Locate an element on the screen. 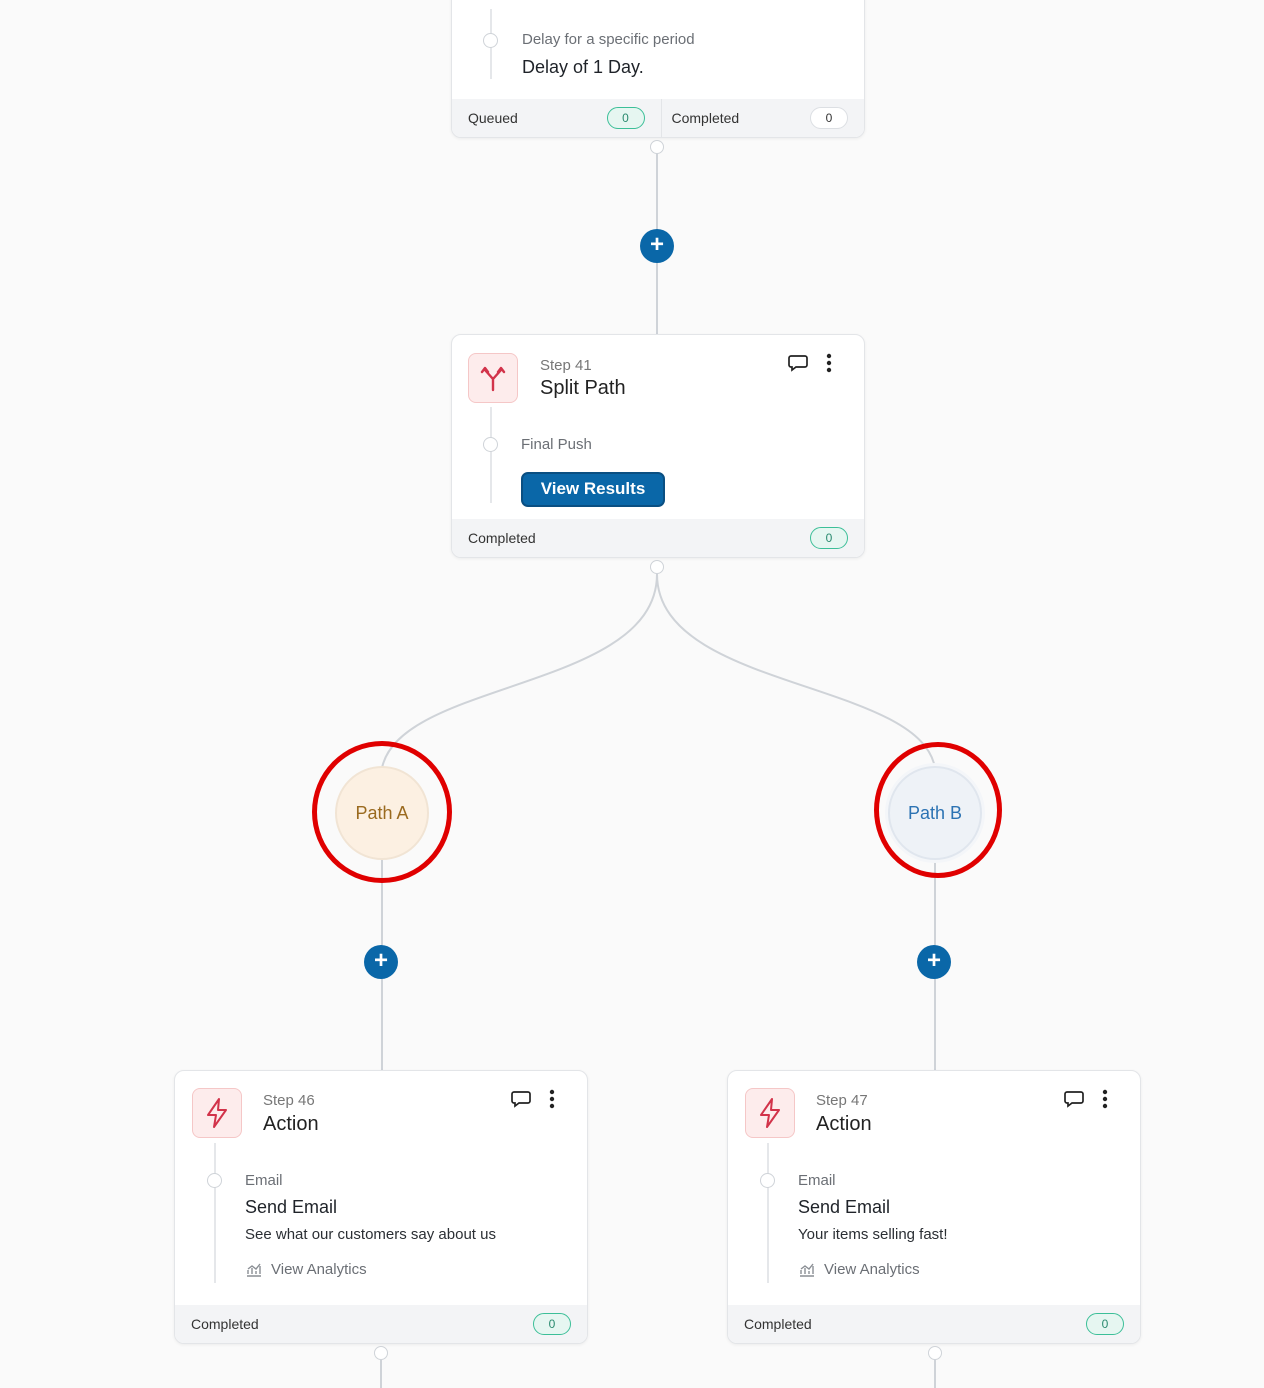 The height and width of the screenshot is (1388, 1264). split-icon-box is located at coordinates (493, 378).